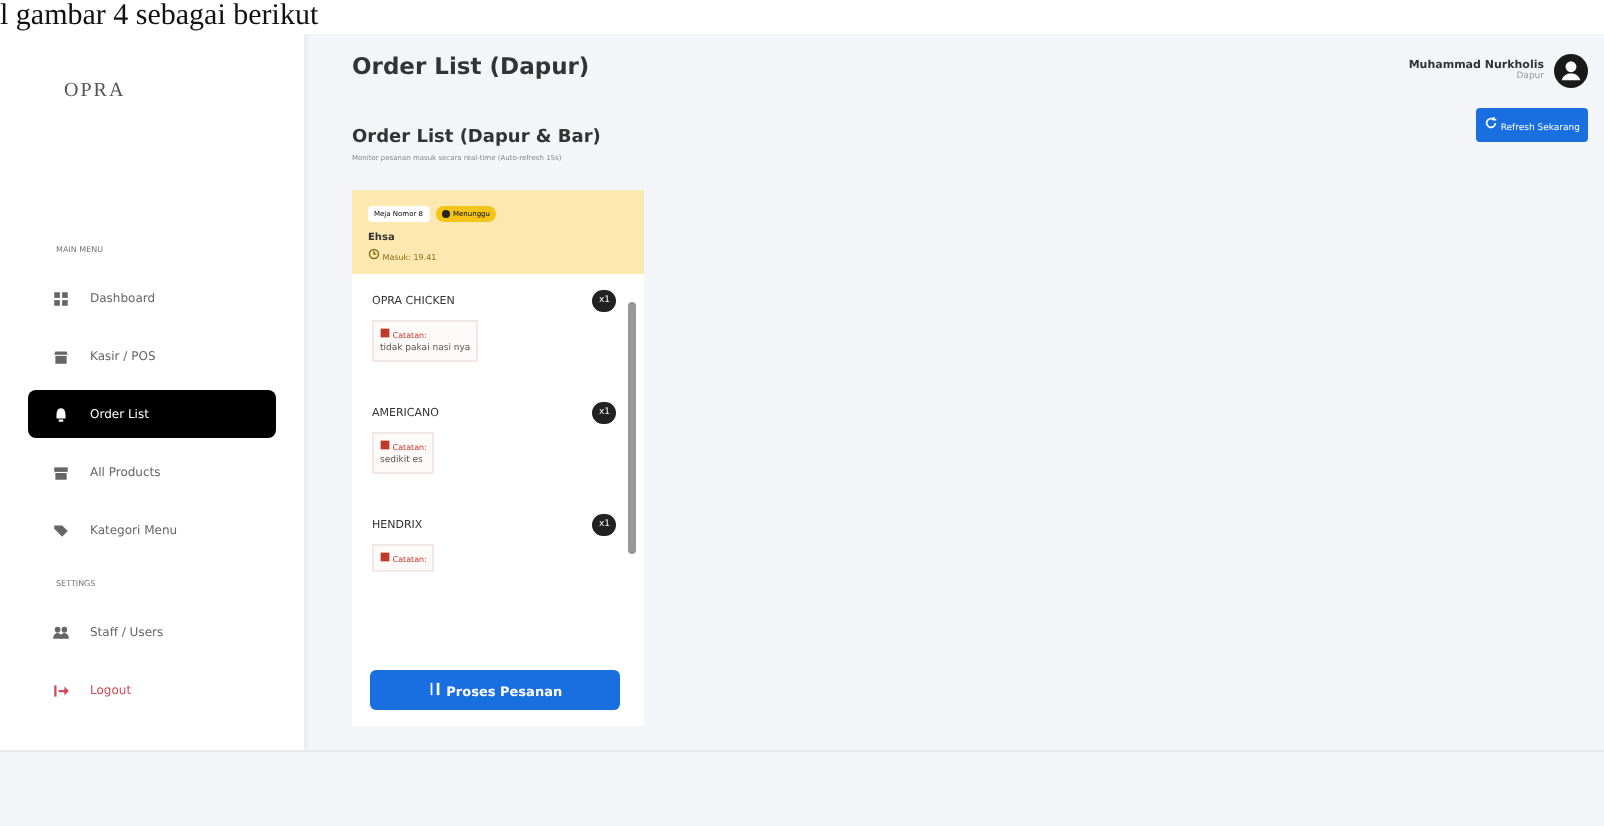 Image resolution: width=1604 pixels, height=826 pixels. What do you see at coordinates (61, 356) in the screenshot?
I see `store-icon` at bounding box center [61, 356].